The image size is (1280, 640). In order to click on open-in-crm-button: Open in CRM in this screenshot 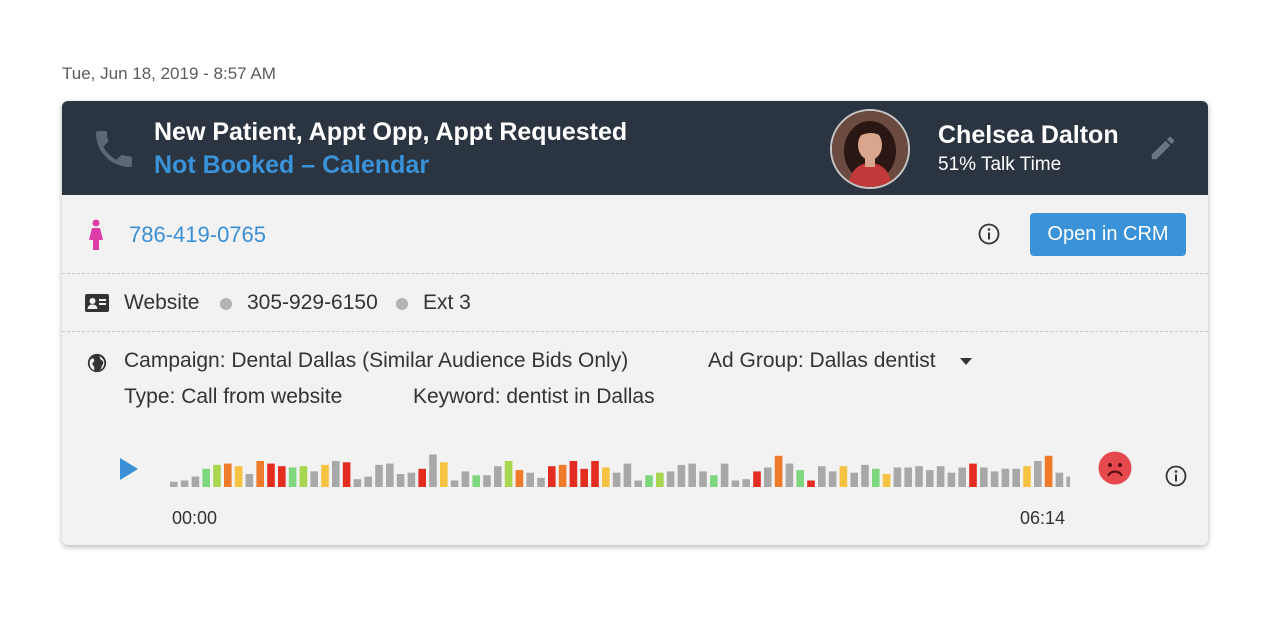, I will do `click(1108, 234)`.